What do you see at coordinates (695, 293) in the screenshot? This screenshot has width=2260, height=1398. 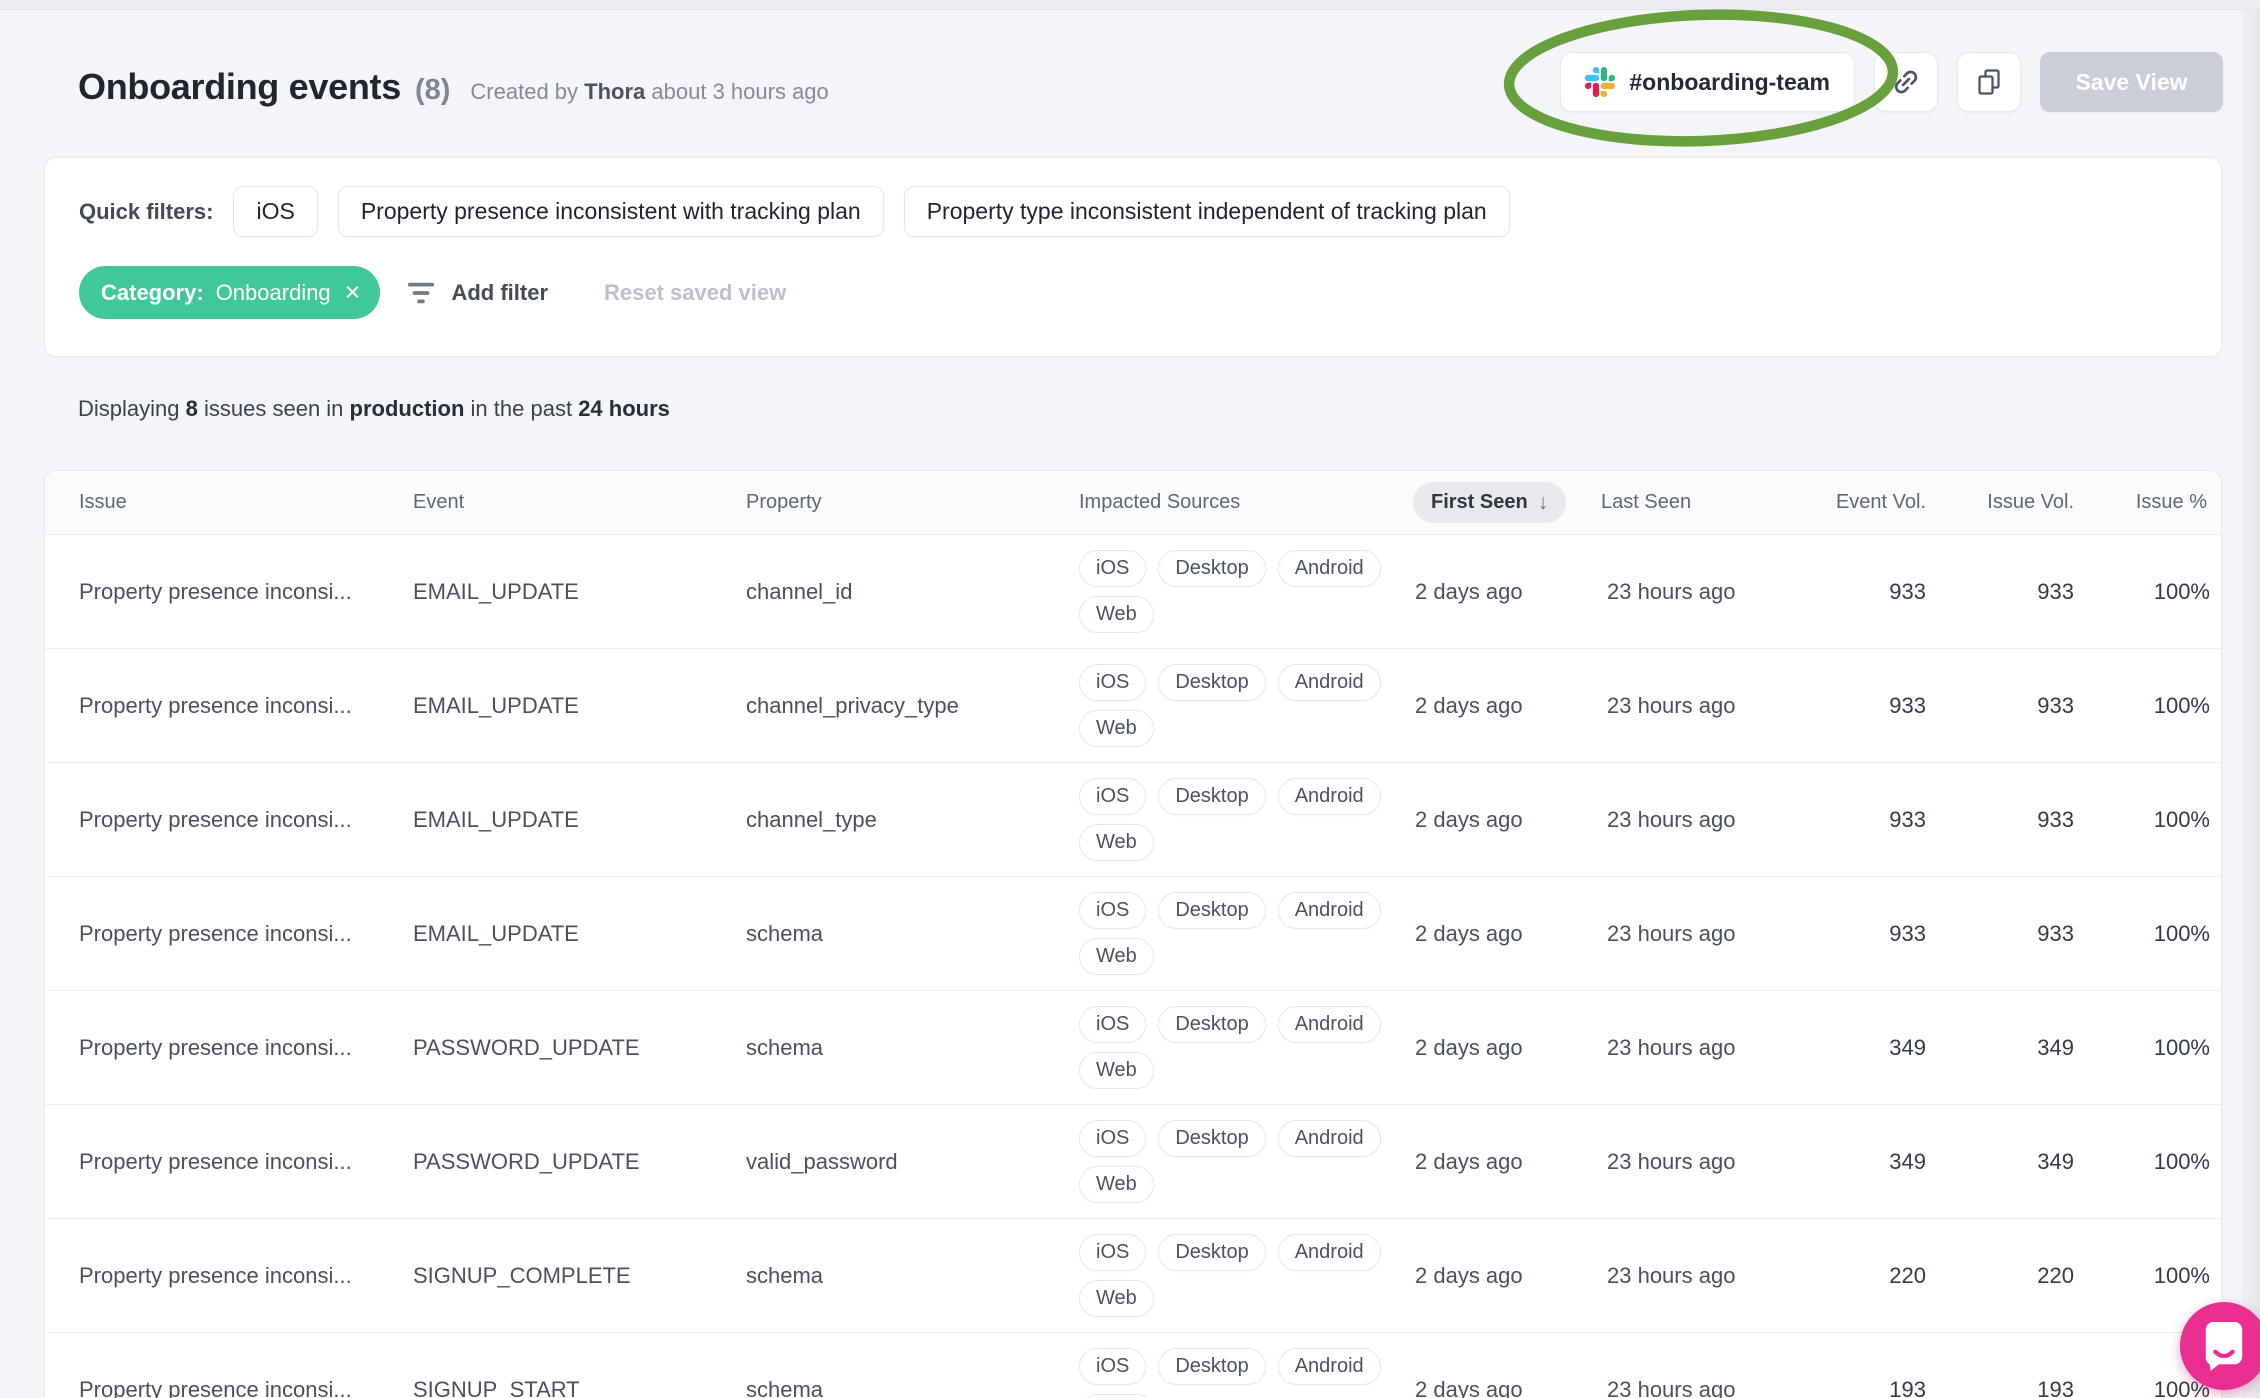 I see `reset-saved-view-button: Reset saved view` at bounding box center [695, 293].